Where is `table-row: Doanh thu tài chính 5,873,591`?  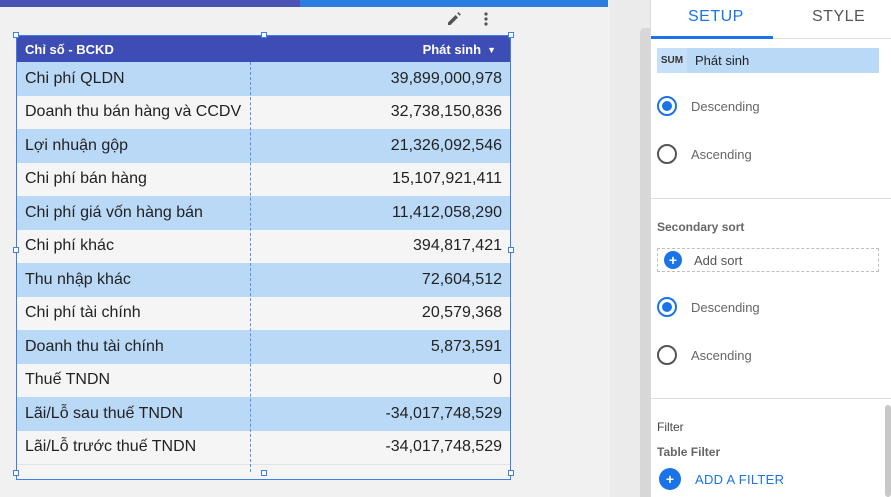 table-row: Doanh thu tài chính 5,873,591 is located at coordinates (263, 347).